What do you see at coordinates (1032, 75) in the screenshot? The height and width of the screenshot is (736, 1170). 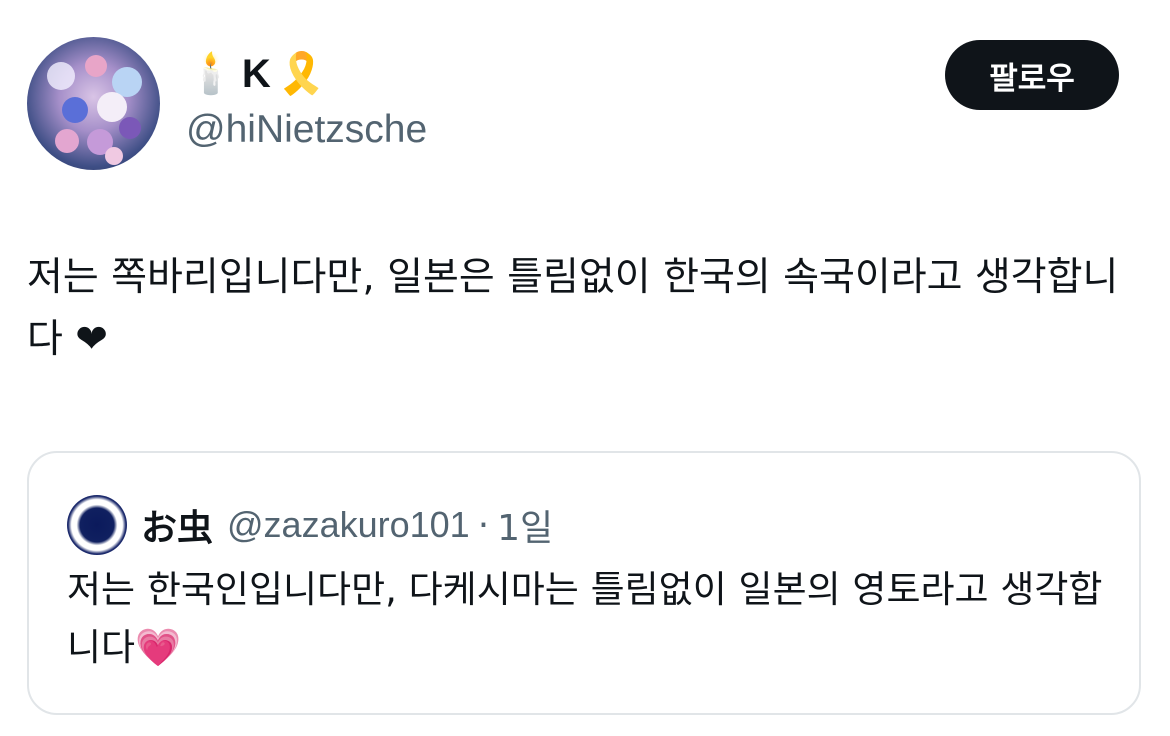 I see `follow-button: 팔로우` at bounding box center [1032, 75].